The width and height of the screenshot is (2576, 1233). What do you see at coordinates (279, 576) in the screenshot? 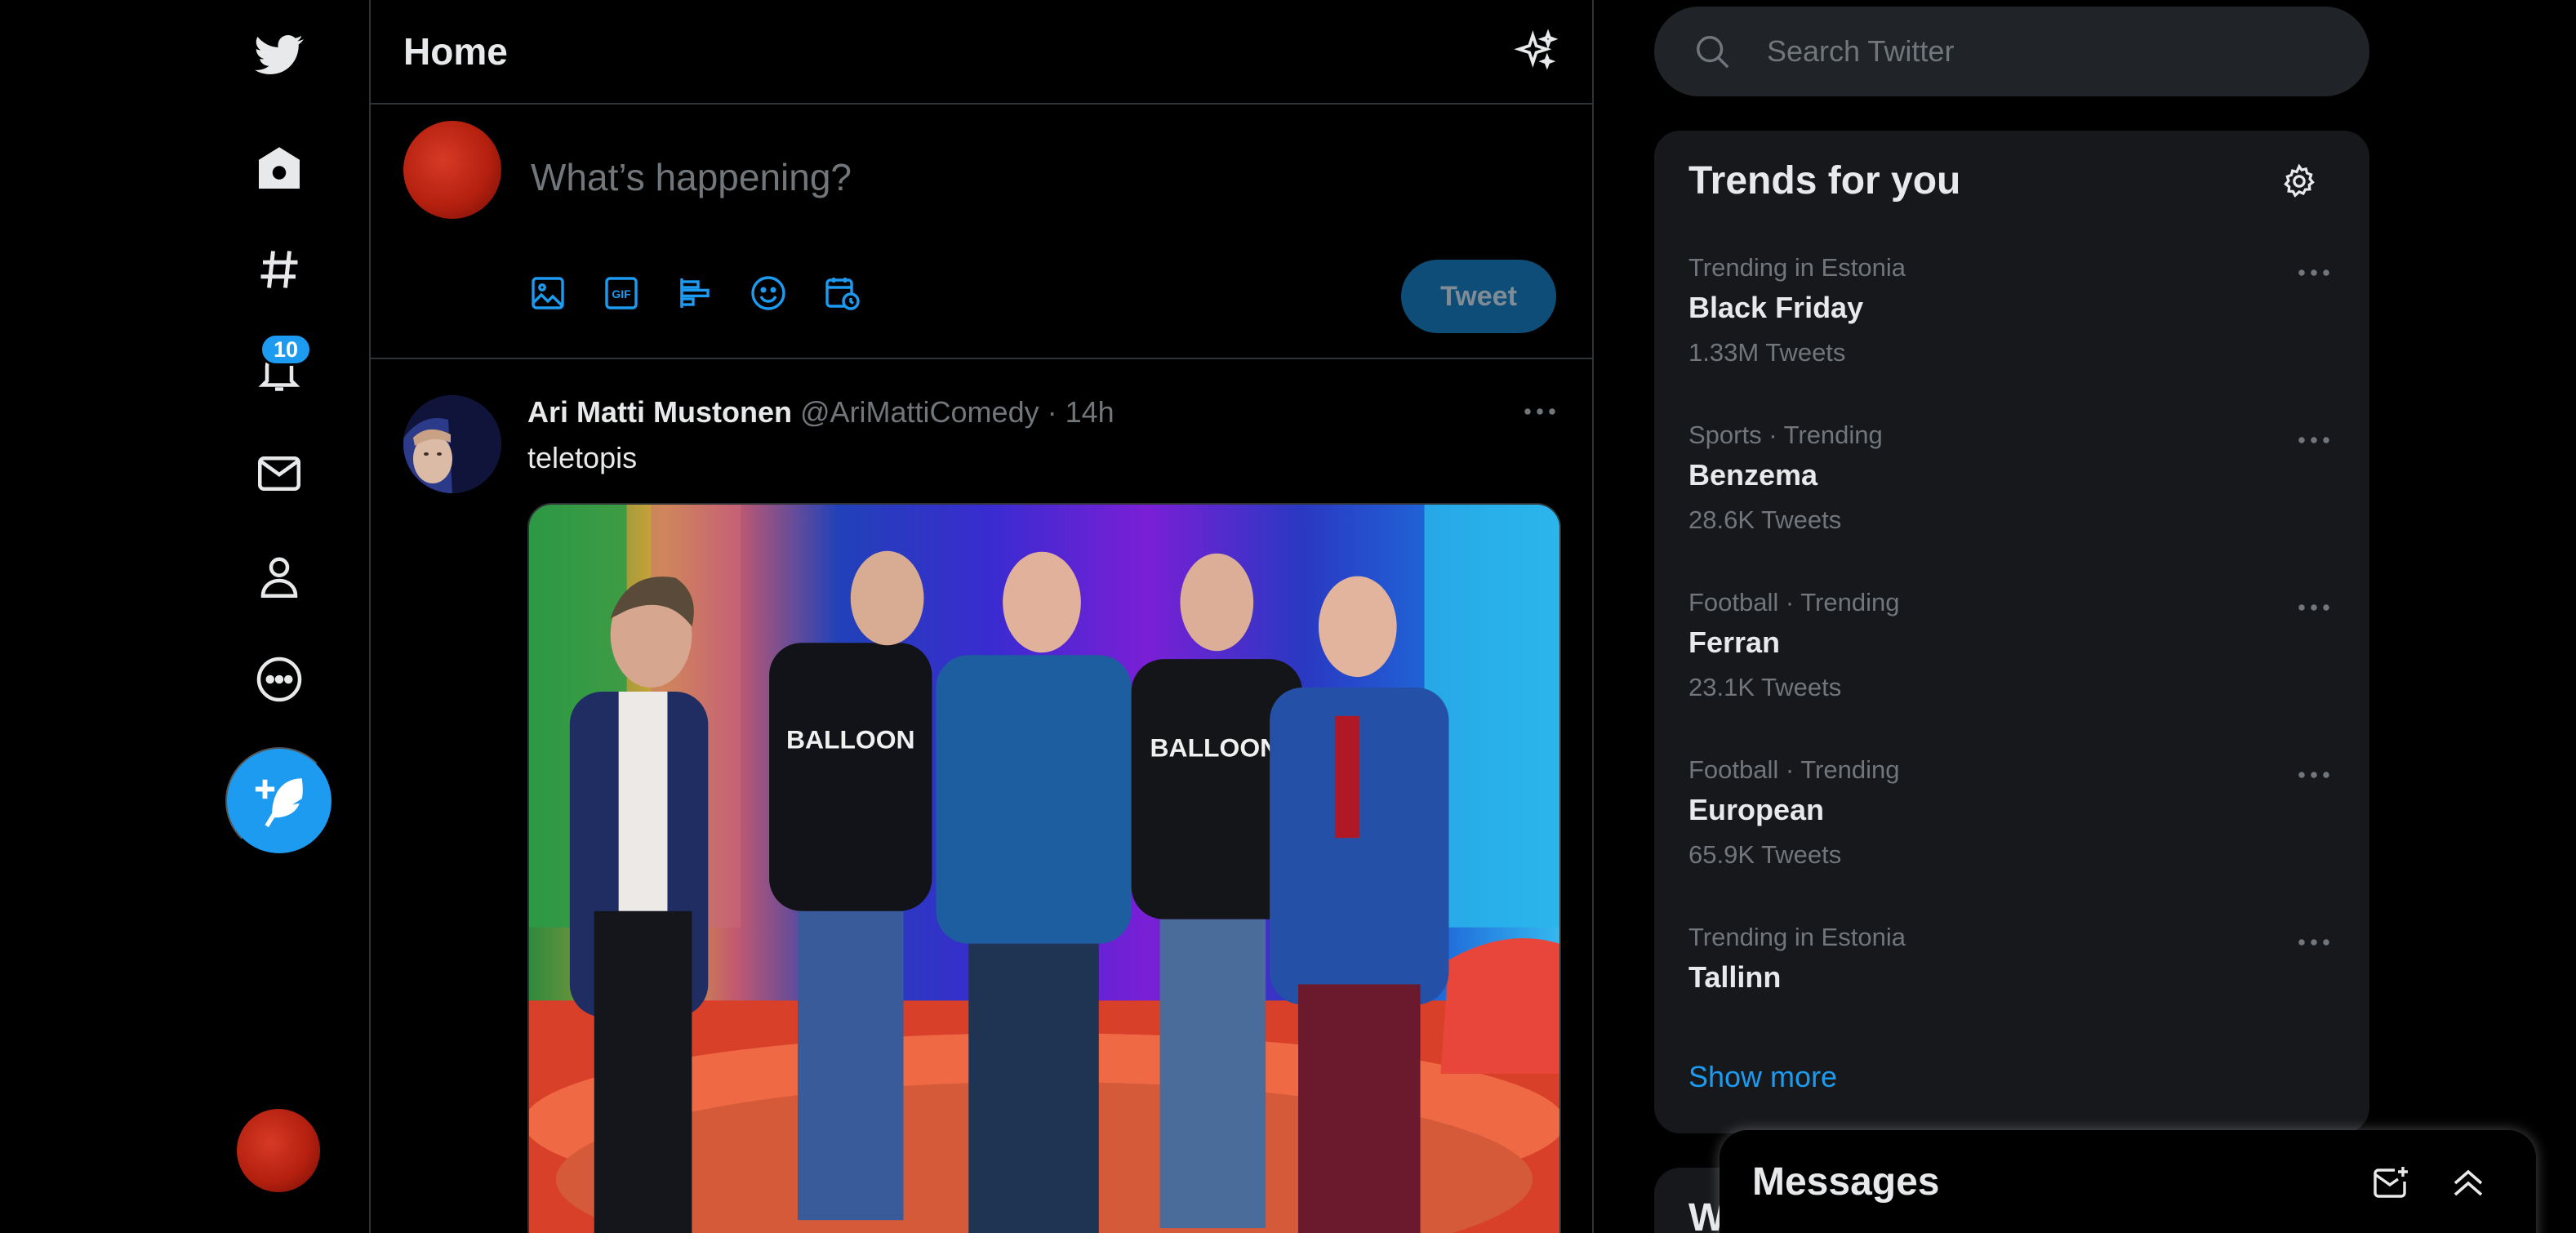
I see `person-icon` at bounding box center [279, 576].